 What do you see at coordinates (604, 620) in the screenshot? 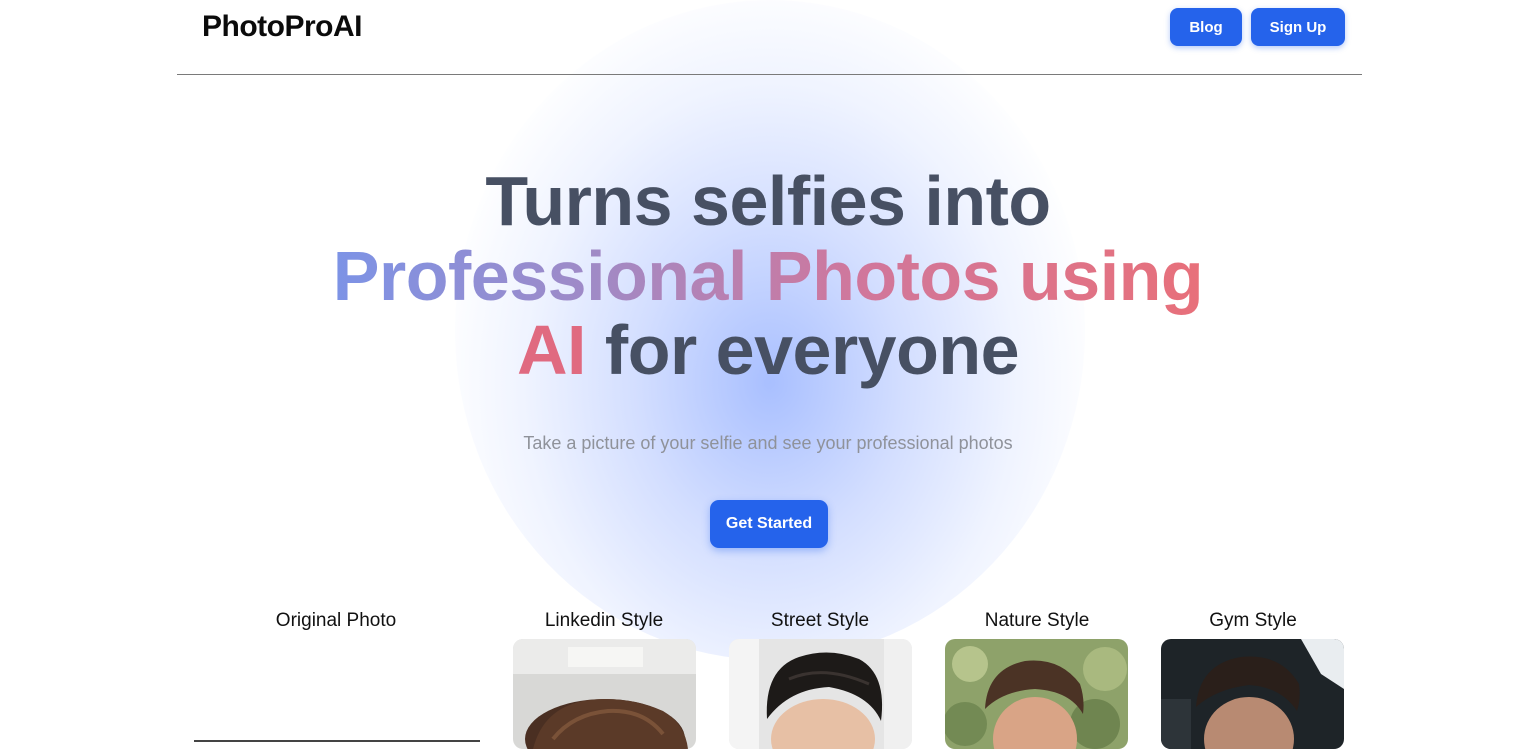
I see `linkedin-style-label: Linkedin Style` at bounding box center [604, 620].